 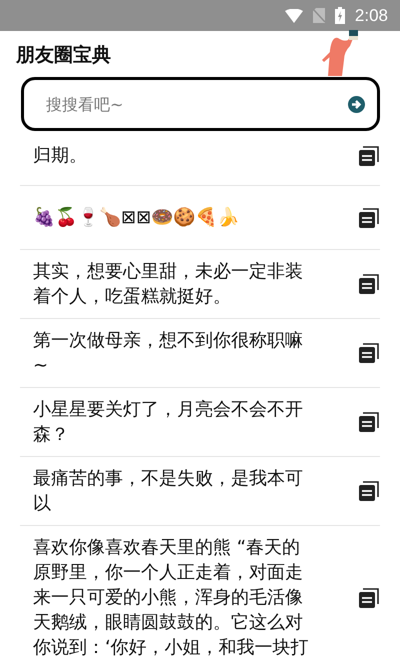 I want to click on no-sim-icon, so click(x=318, y=15).